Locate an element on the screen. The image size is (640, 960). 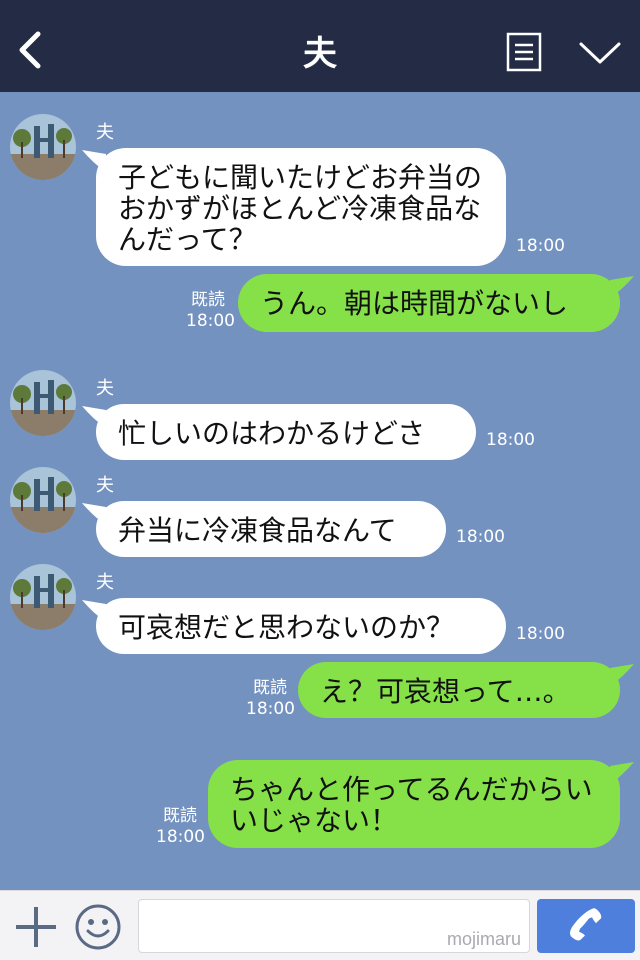
message-bubble-outgoing: え？可哀想って…。 is located at coordinates (466, 690).